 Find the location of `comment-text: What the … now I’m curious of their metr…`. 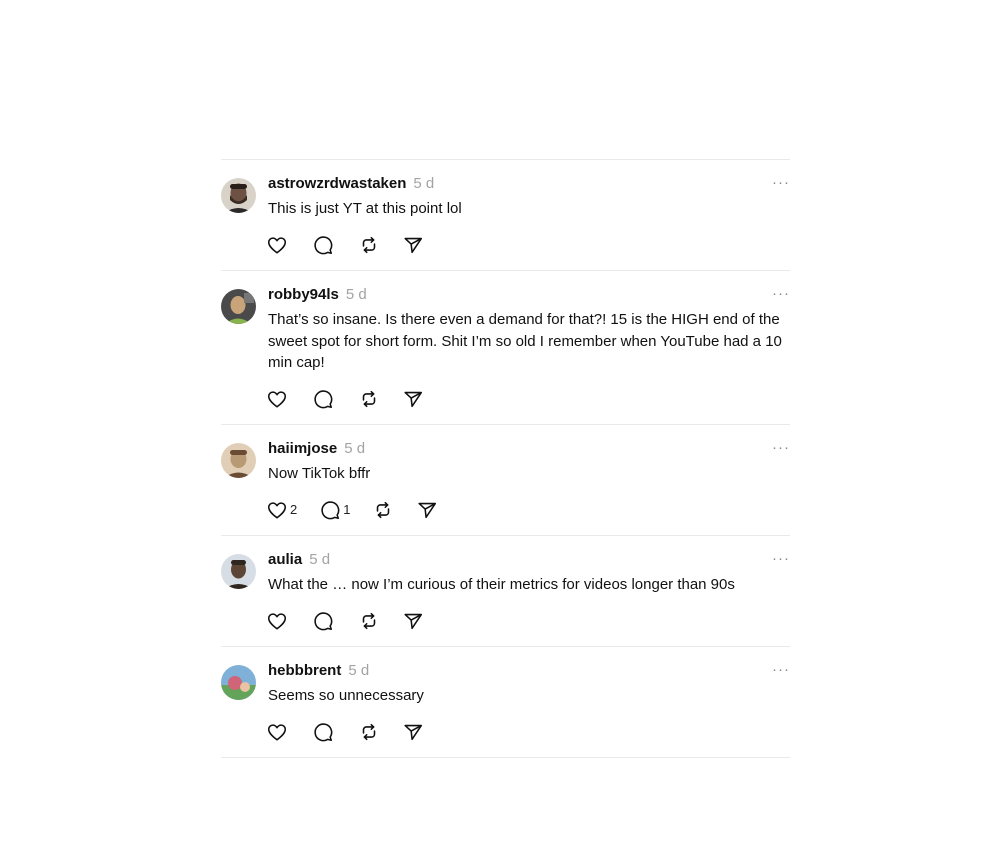

comment-text: What the … now I’m curious of their metr… is located at coordinates (501, 584).